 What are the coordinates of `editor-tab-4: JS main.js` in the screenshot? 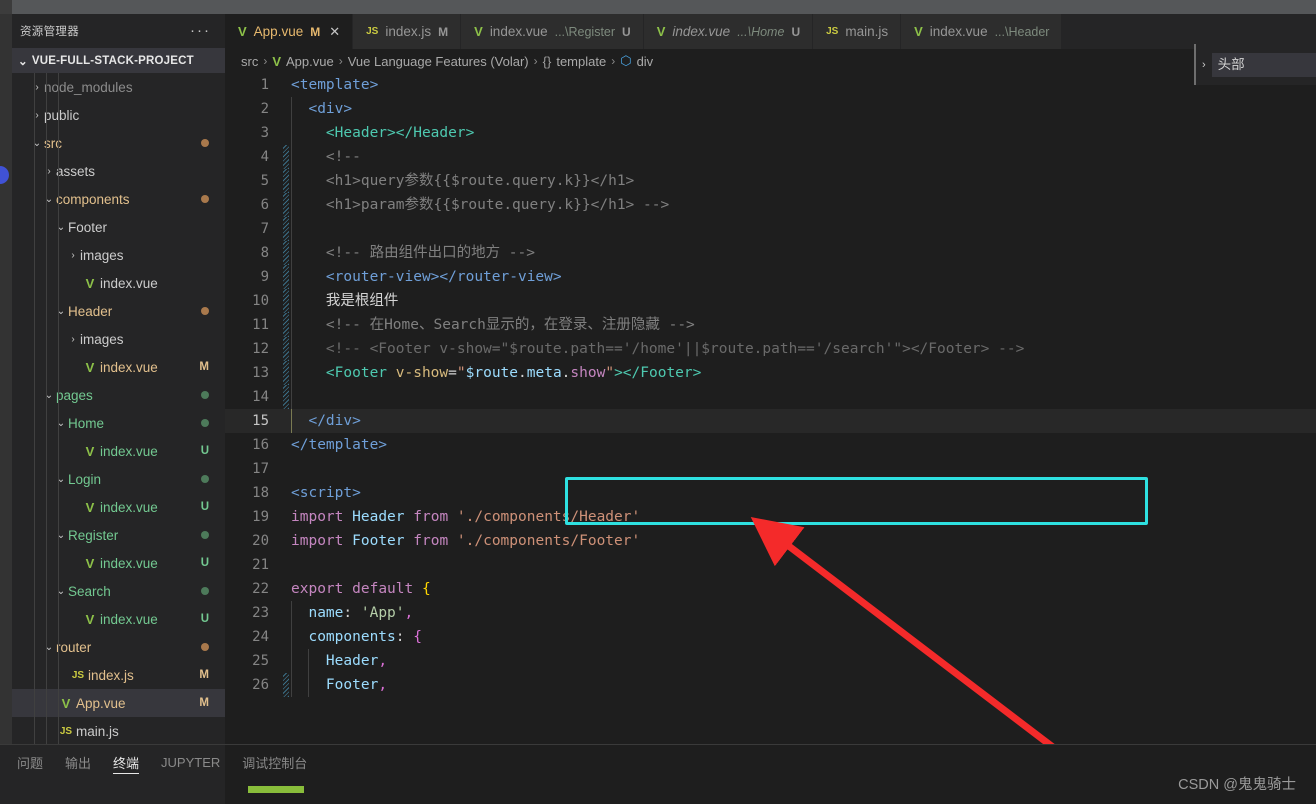 It's located at (857, 31).